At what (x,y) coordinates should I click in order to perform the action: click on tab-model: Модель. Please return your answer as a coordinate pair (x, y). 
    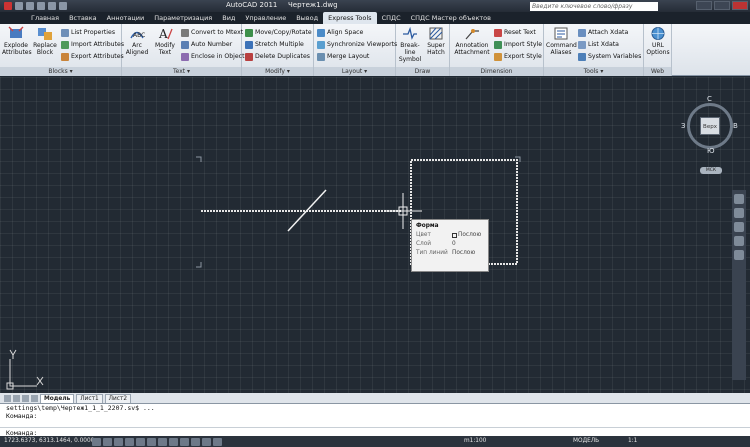
    Looking at the image, I should click on (57, 398).